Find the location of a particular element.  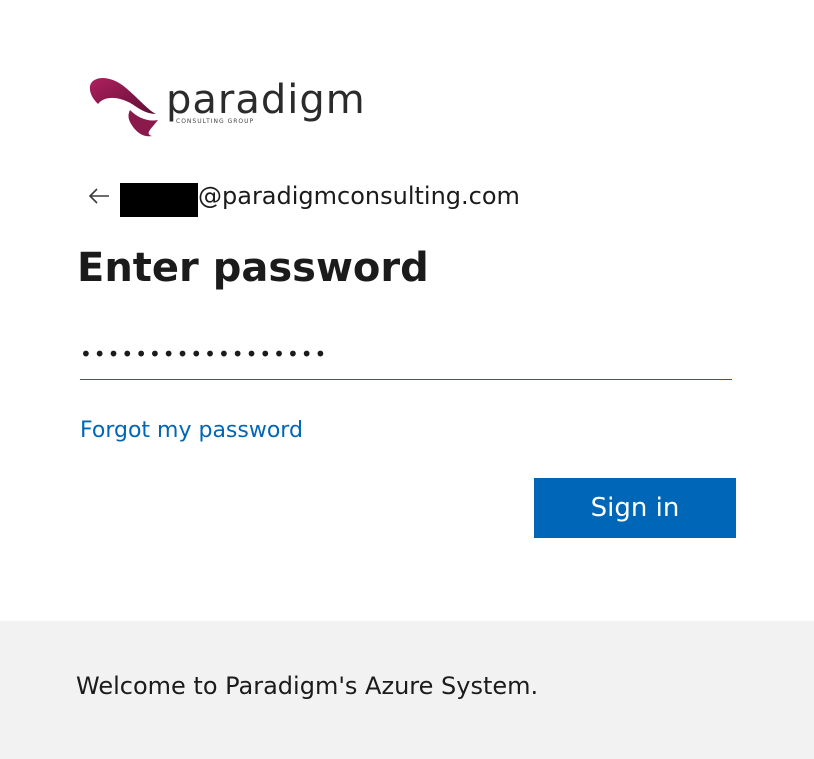

page-title: Enter password is located at coordinates (253, 268).